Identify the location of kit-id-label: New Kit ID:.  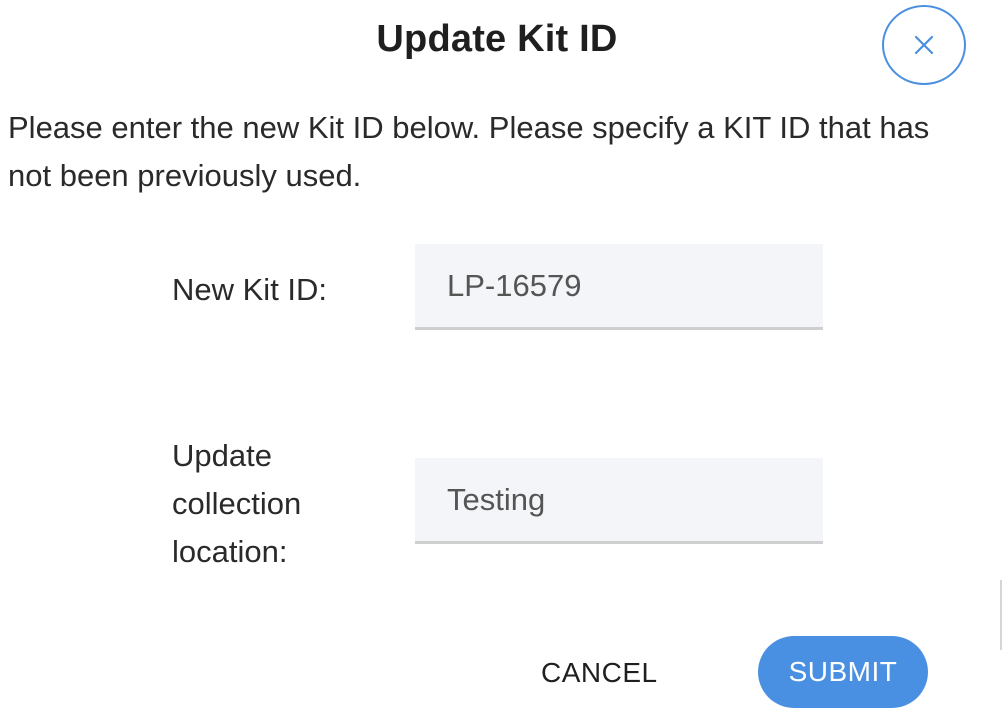
(250, 289).